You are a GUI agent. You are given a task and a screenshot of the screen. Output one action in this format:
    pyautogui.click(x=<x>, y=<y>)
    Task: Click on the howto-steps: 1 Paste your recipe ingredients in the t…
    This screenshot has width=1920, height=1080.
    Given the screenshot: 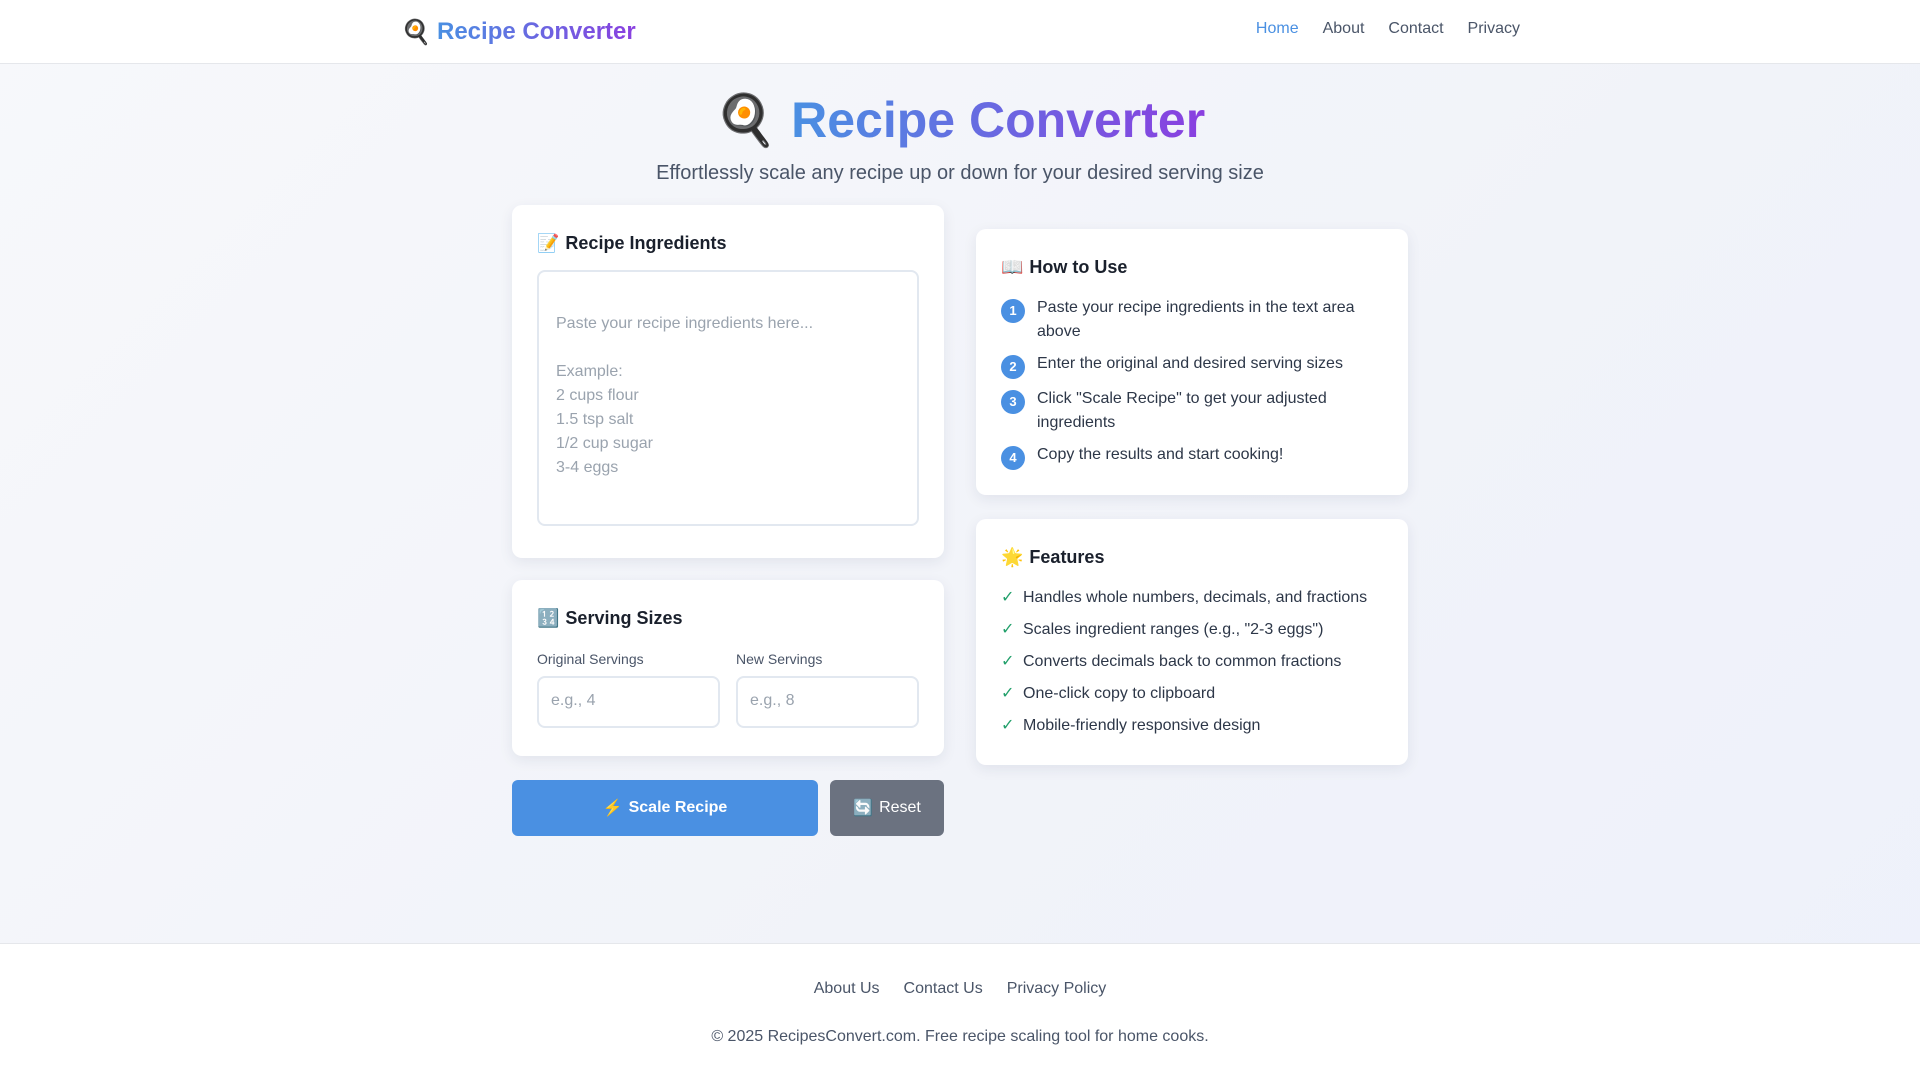 What is the action you would take?
    pyautogui.click(x=1192, y=383)
    